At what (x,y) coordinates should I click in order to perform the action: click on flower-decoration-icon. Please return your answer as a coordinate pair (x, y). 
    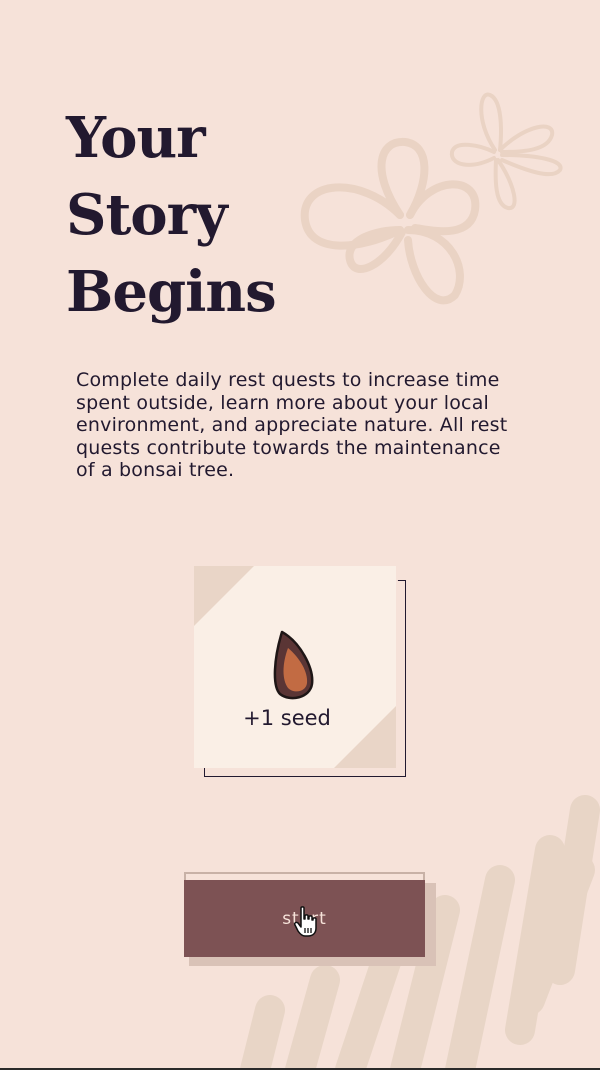
    Looking at the image, I should click on (431, 198).